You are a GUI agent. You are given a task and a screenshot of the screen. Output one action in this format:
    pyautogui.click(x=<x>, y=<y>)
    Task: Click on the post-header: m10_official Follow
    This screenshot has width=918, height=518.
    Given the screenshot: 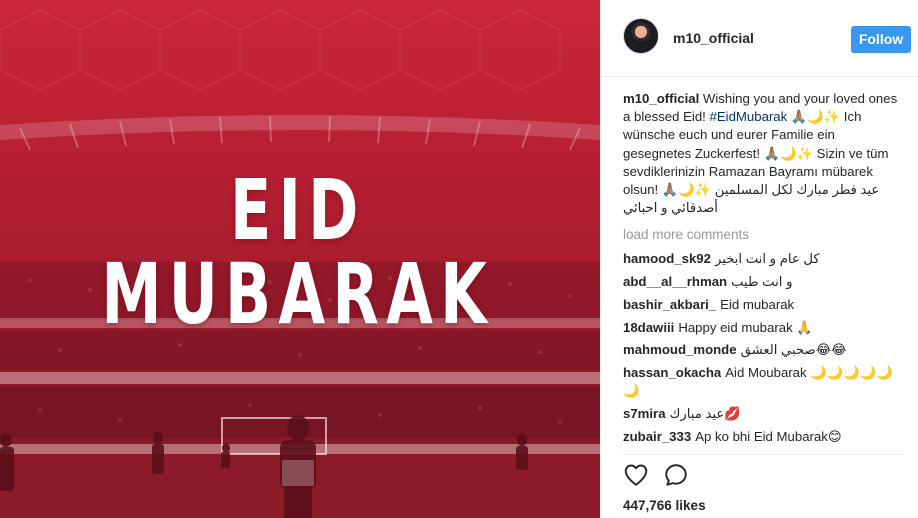 What is the action you would take?
    pyautogui.click(x=759, y=38)
    